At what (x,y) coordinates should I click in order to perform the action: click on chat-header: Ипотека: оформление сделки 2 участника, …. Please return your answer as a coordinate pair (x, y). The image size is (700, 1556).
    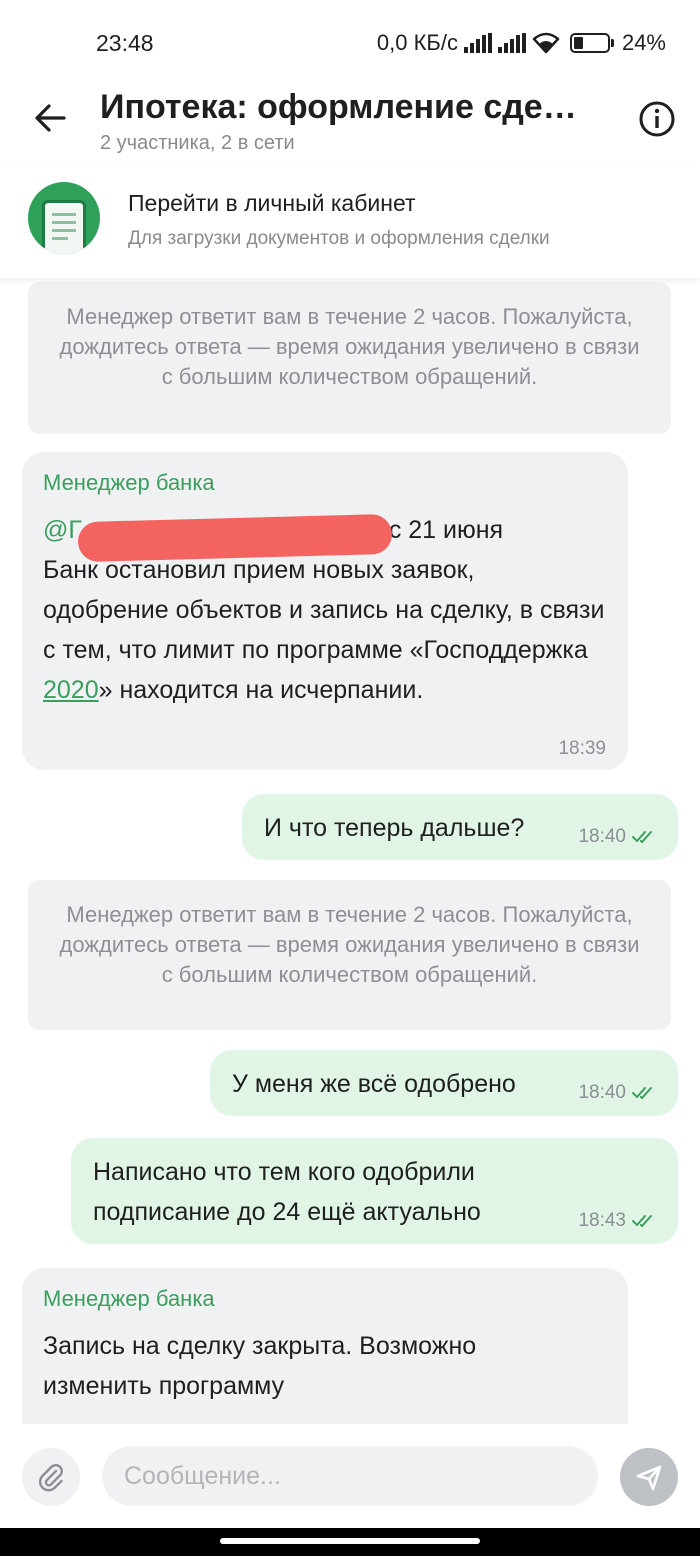
    Looking at the image, I should click on (350, 128).